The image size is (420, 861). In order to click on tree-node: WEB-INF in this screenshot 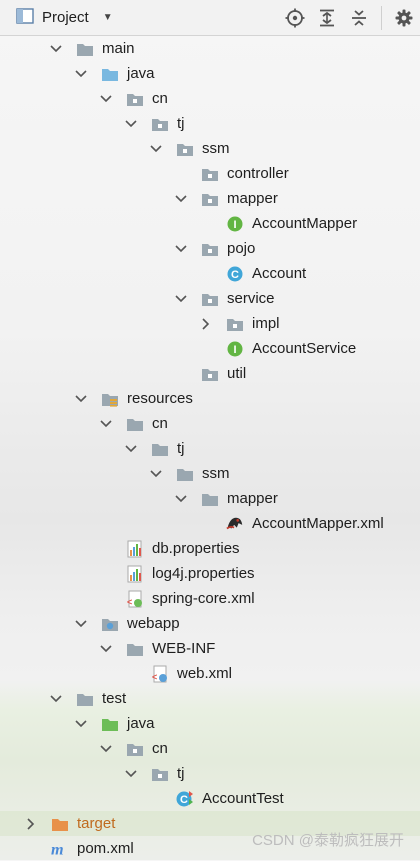, I will do `click(210, 648)`.